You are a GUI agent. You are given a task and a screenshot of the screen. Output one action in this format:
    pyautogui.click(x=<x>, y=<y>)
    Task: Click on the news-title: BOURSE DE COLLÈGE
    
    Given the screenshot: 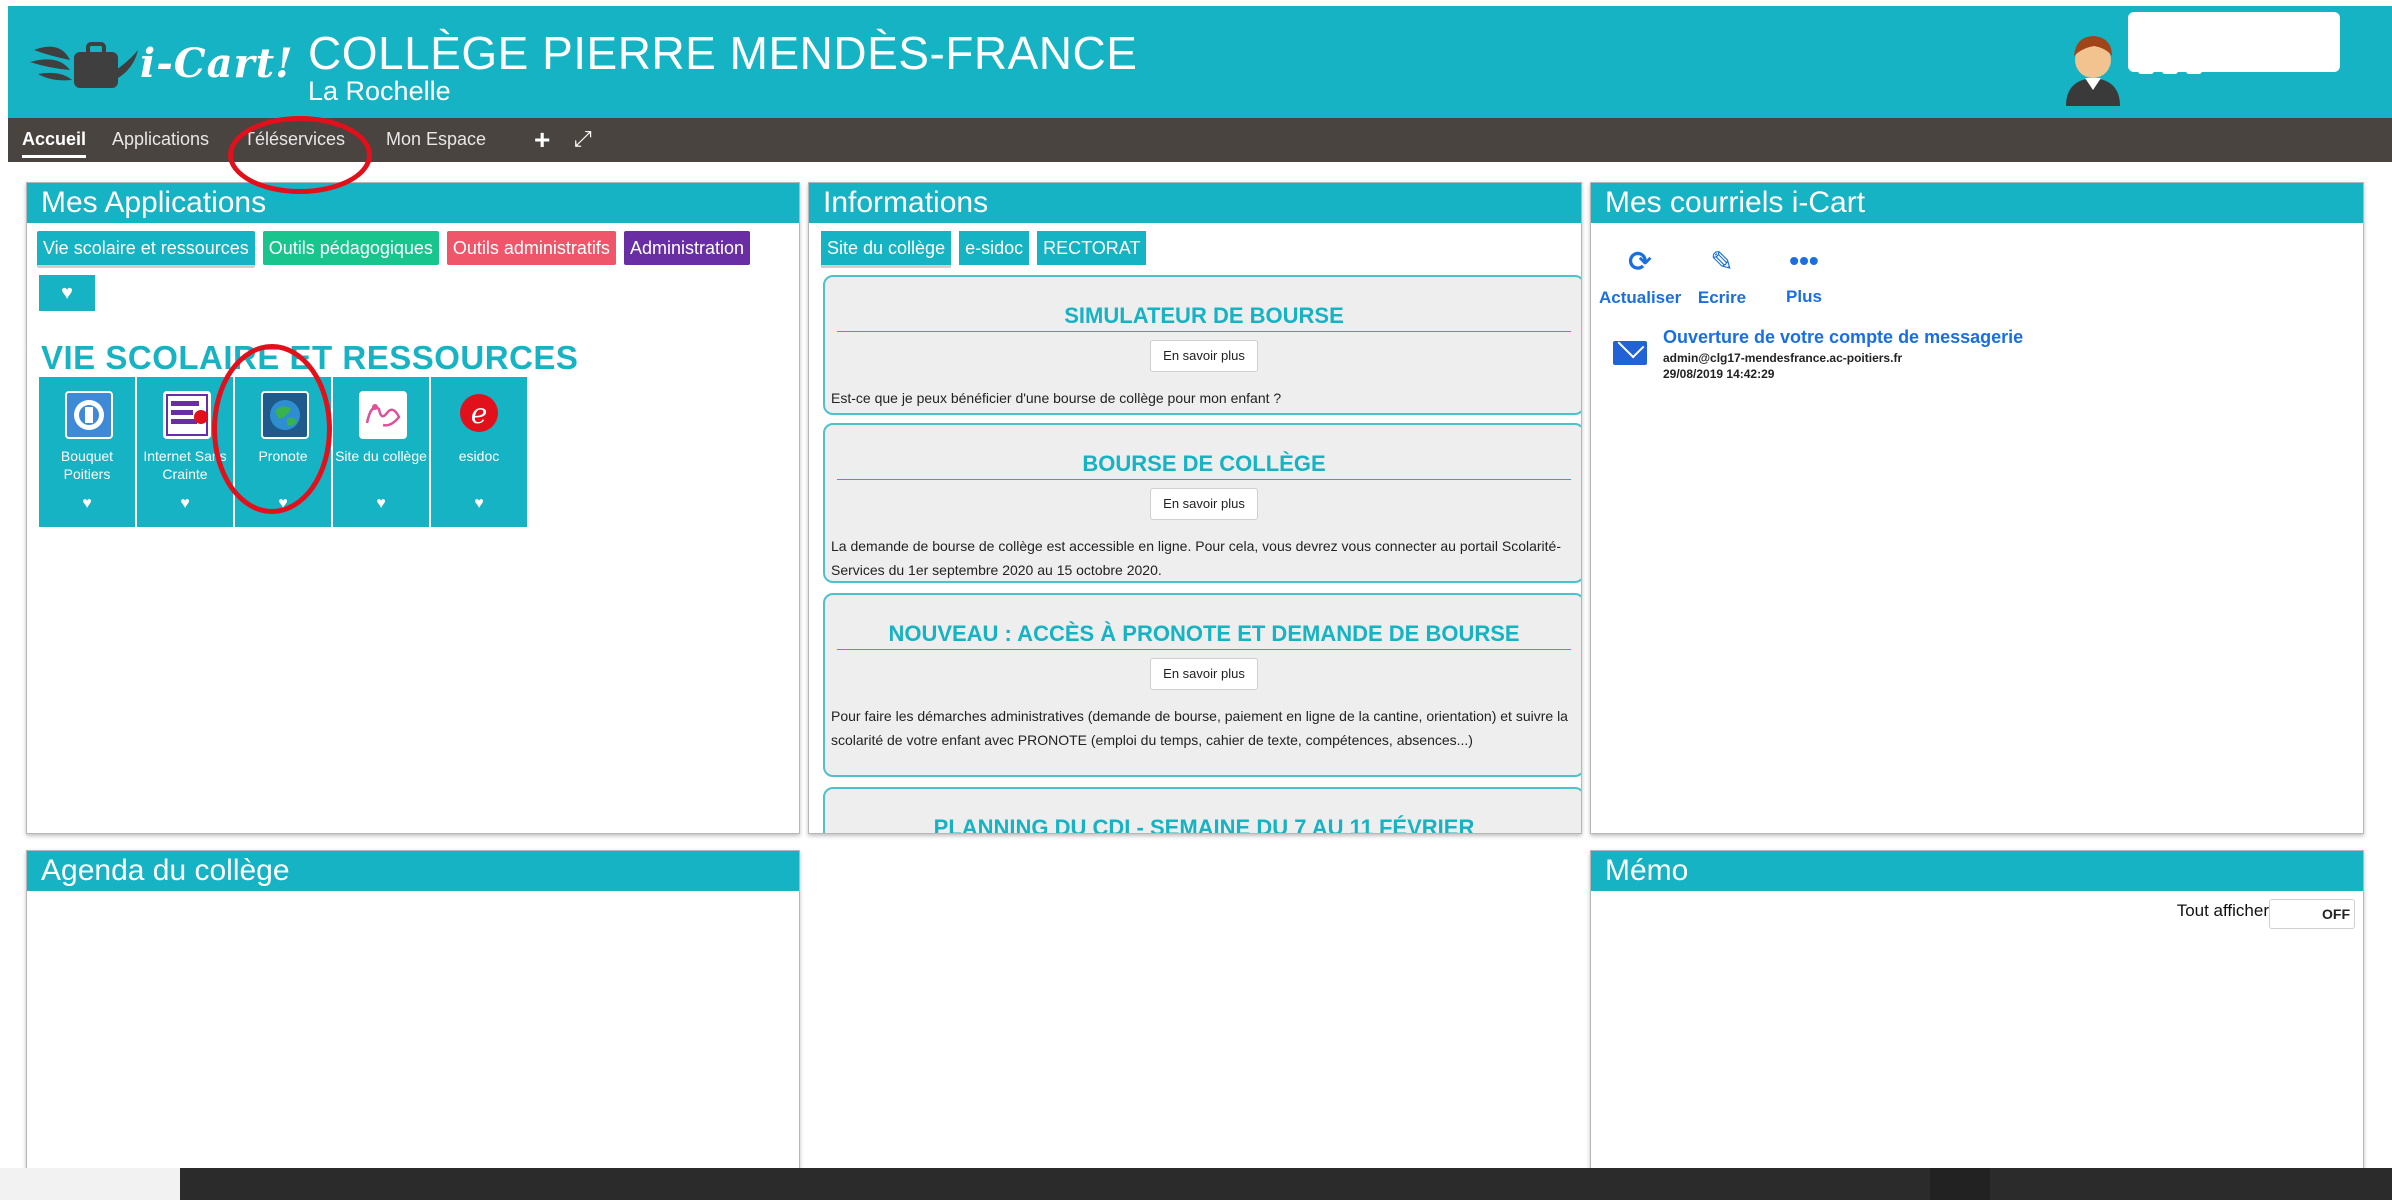 What is the action you would take?
    pyautogui.click(x=1204, y=465)
    